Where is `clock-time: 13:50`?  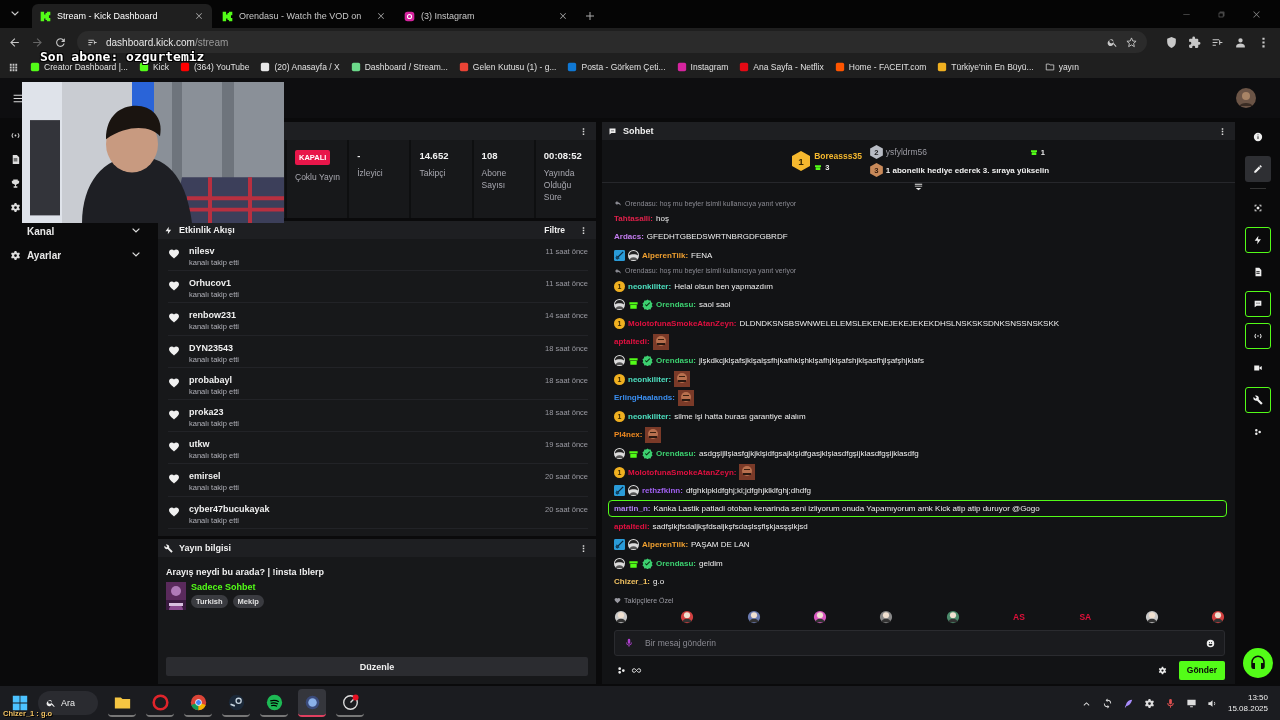 clock-time: 13:50 is located at coordinates (1257, 697).